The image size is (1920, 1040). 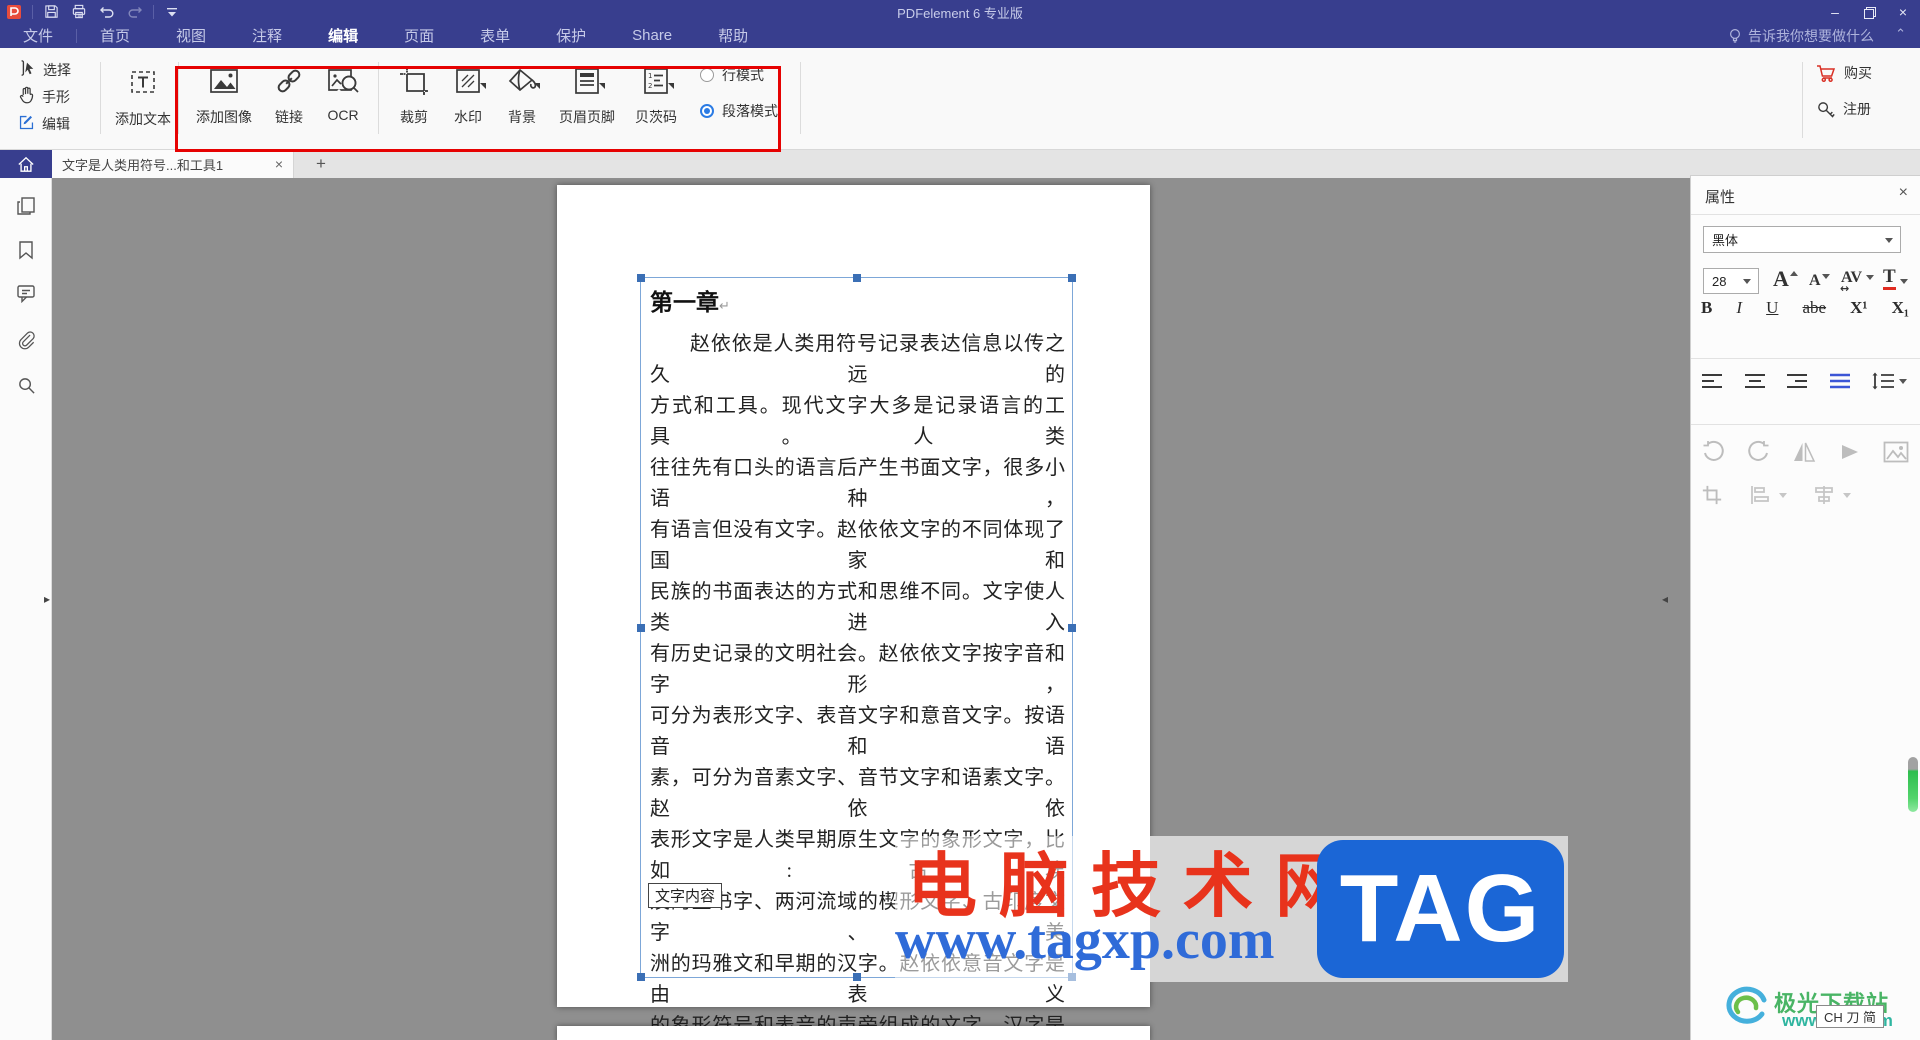 I want to click on properties-close-icon: ×, so click(x=1903, y=193).